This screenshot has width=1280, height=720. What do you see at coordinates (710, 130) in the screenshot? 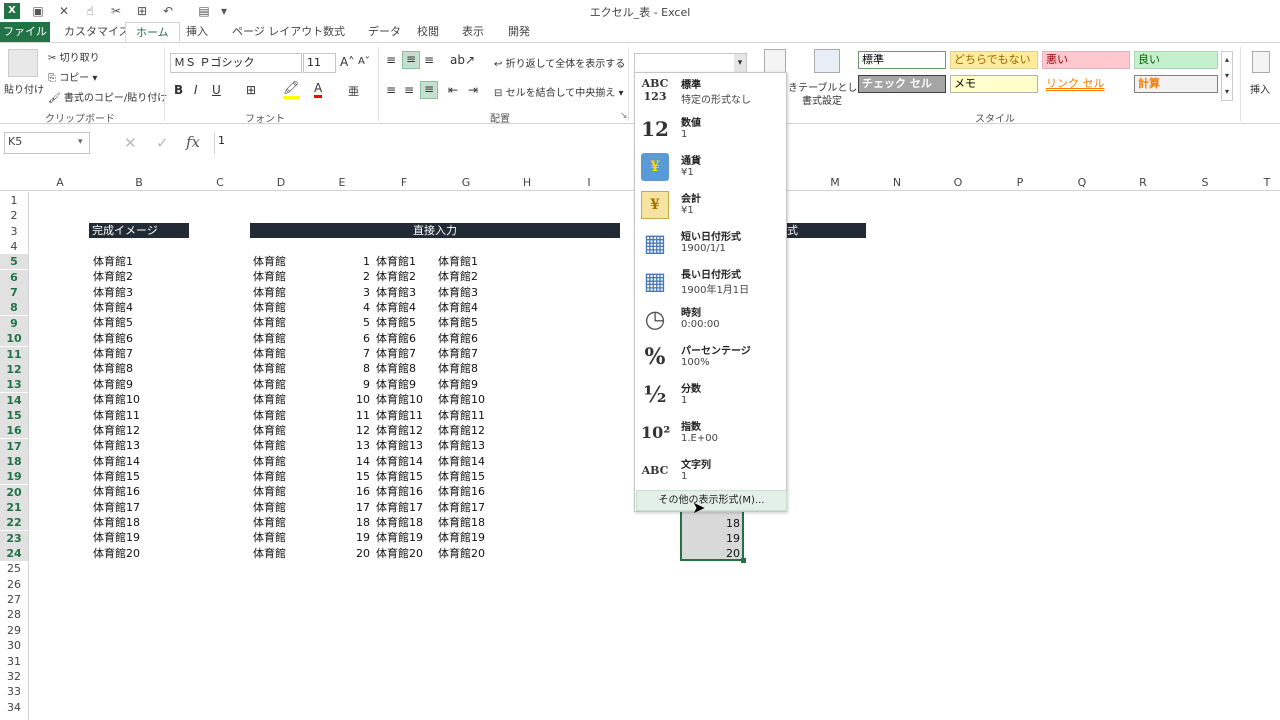
I see `format-number-item: 12 数値 1` at bounding box center [710, 130].